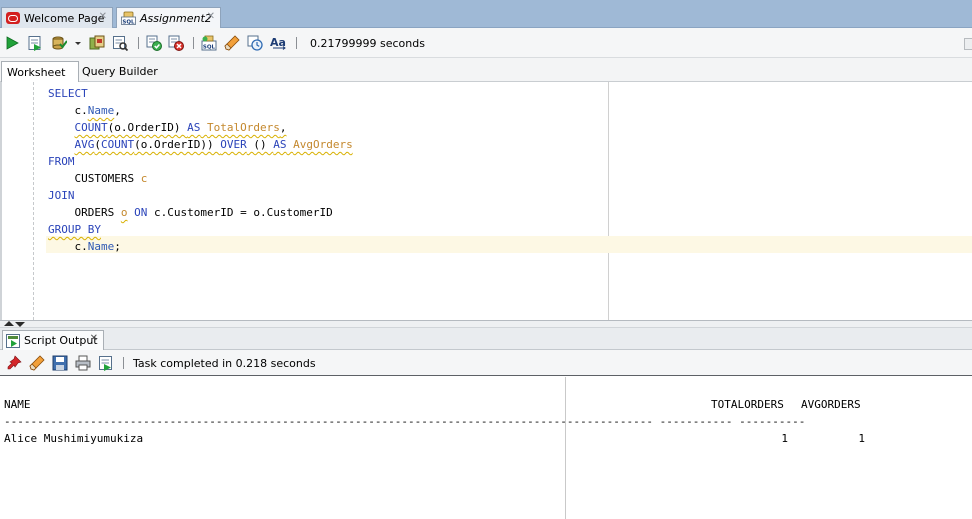 The height and width of the screenshot is (519, 972). I want to click on maximize-down-icon, so click(20, 324).